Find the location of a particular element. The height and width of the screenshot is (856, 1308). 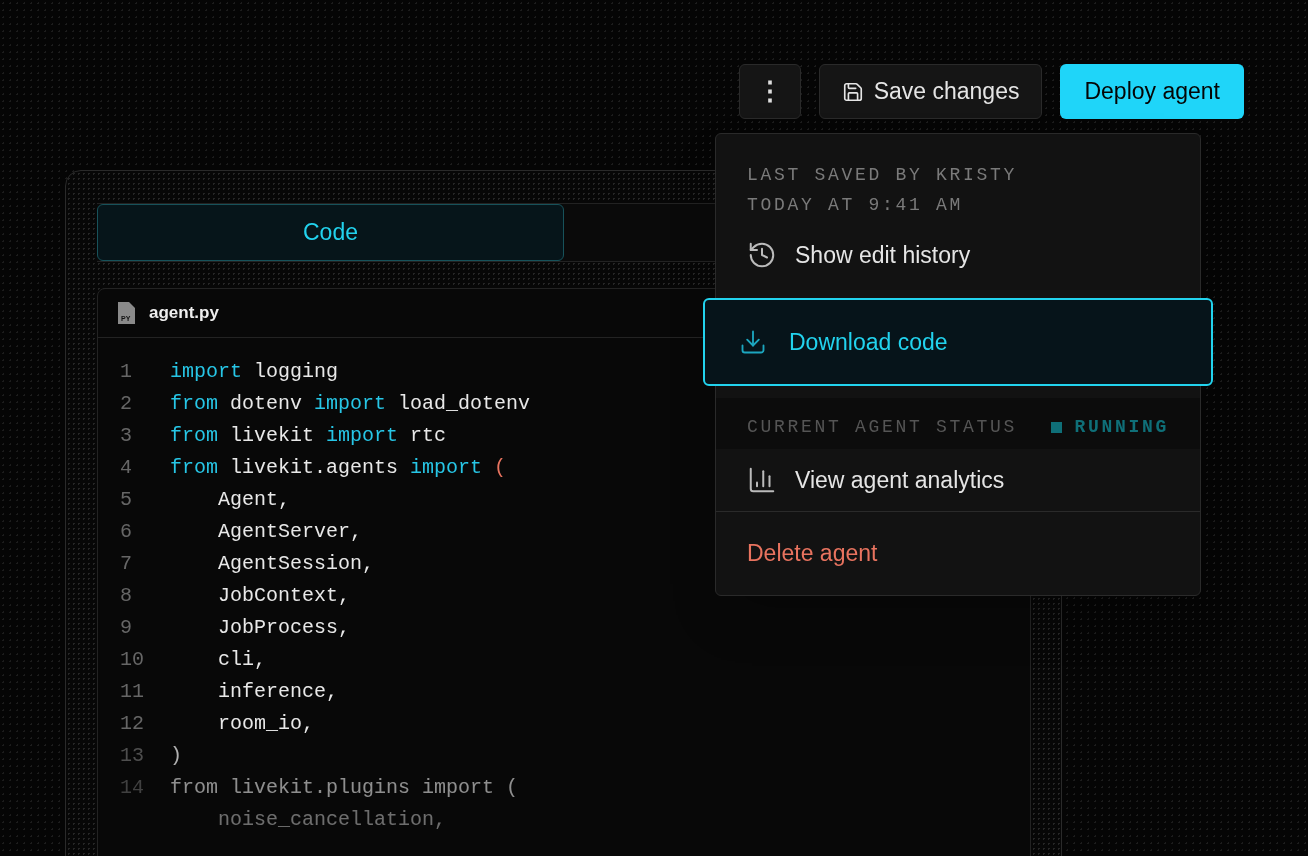

code-line: AgentSession, is located at coordinates (296, 564).